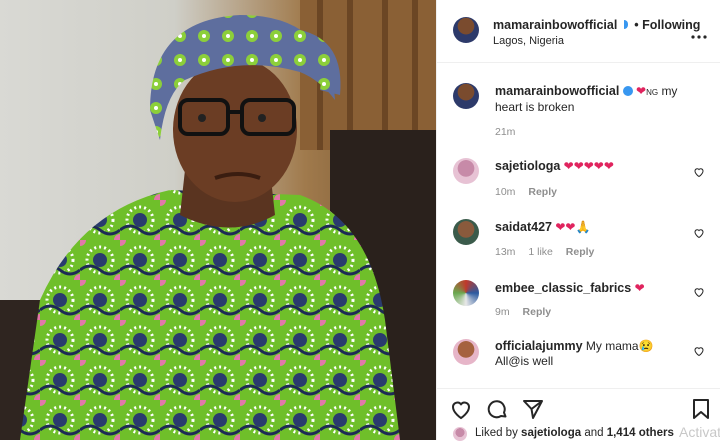 The height and width of the screenshot is (441, 720). What do you see at coordinates (523, 227) in the screenshot?
I see `comment-username: saidat427` at bounding box center [523, 227].